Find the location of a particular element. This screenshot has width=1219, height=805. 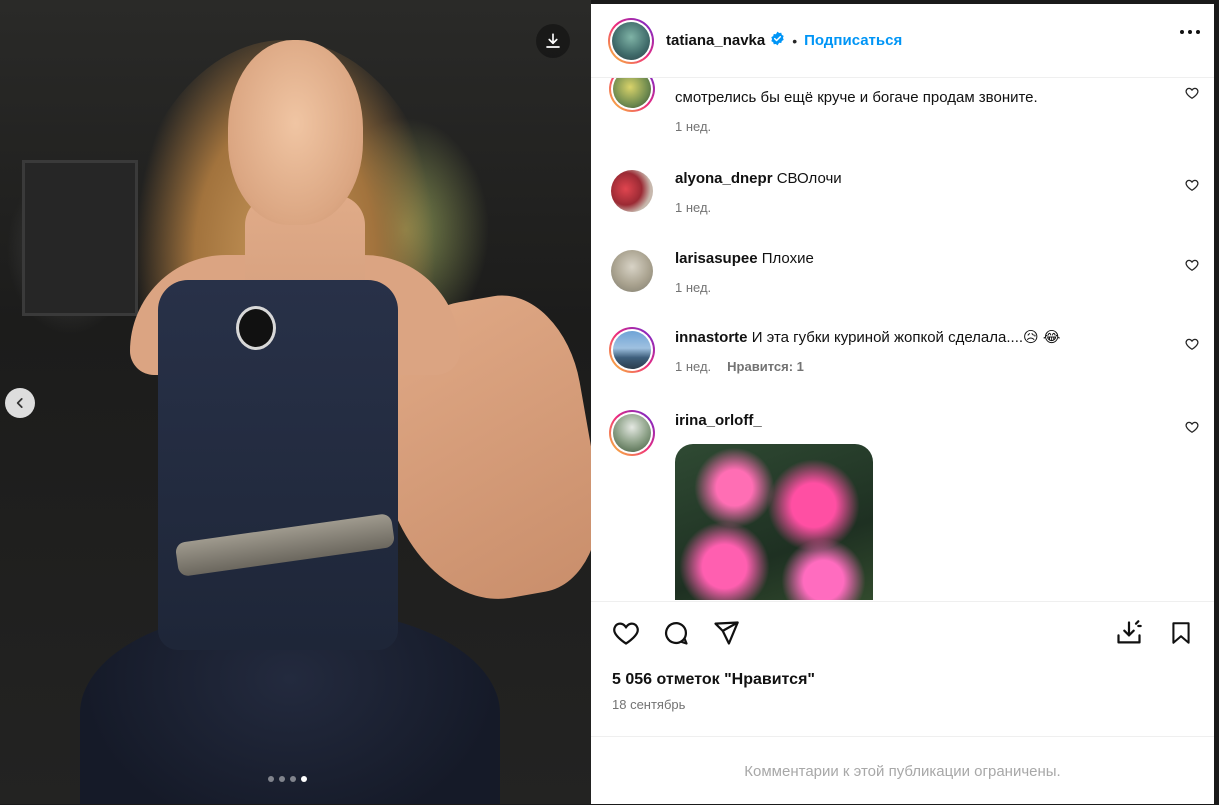

author-username: tatiana_navka is located at coordinates (715, 40).